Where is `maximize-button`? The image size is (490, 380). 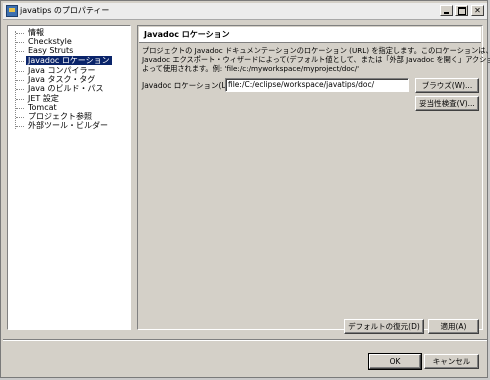
maximize-button is located at coordinates (461, 10).